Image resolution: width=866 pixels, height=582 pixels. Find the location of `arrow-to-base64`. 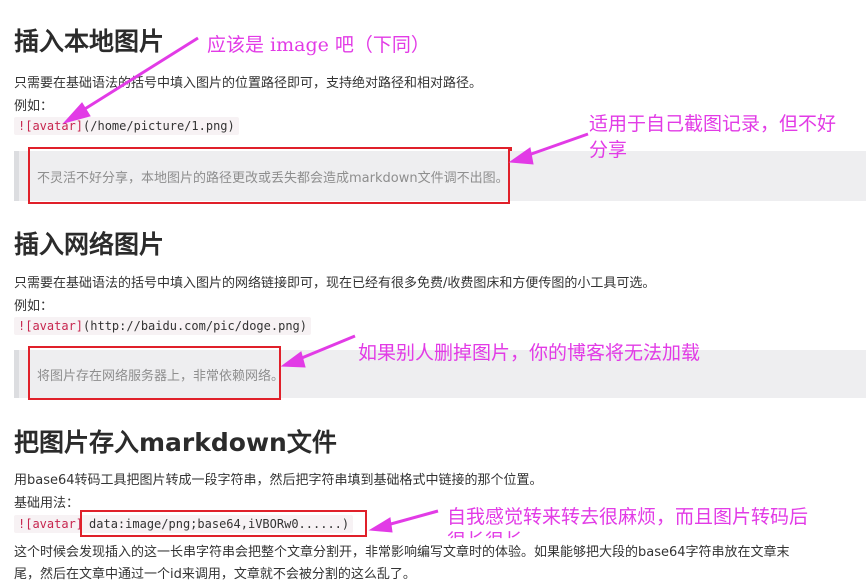

arrow-to-base64 is located at coordinates (409, 519).